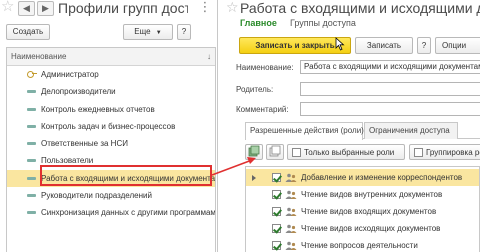  I want to click on table-row: Ответственные за НСИ, so click(111, 143).